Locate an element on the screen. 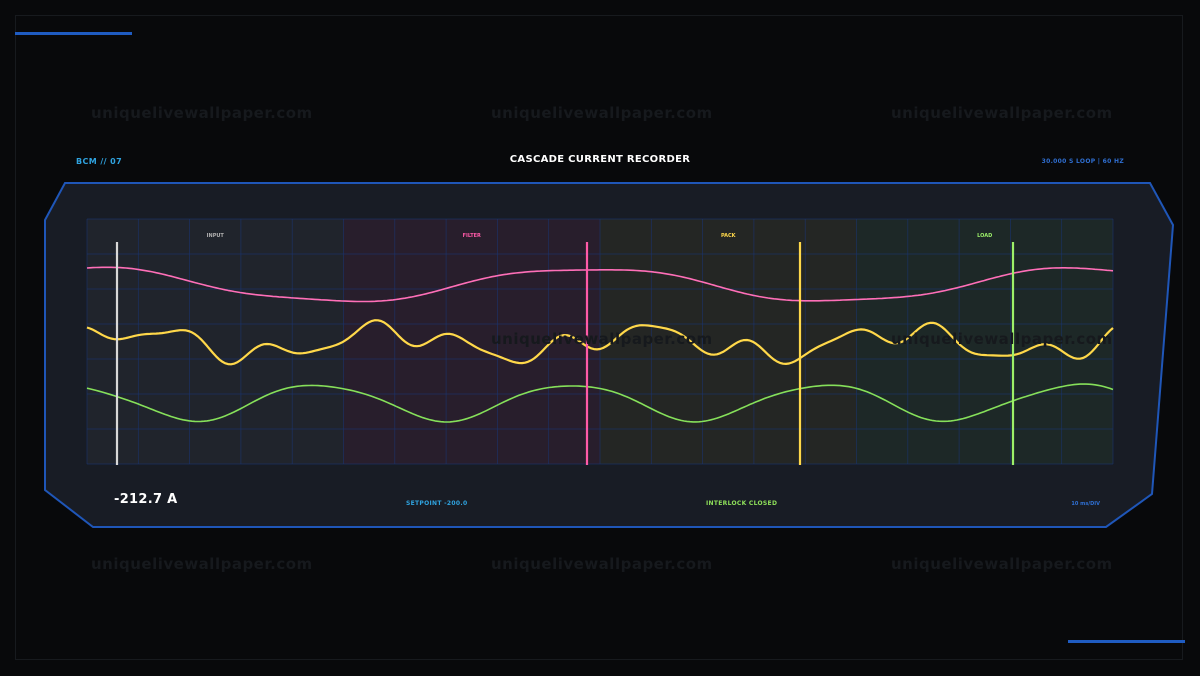 This screenshot has height=676, width=1200. current-readout: -212.7 A is located at coordinates (146, 499).